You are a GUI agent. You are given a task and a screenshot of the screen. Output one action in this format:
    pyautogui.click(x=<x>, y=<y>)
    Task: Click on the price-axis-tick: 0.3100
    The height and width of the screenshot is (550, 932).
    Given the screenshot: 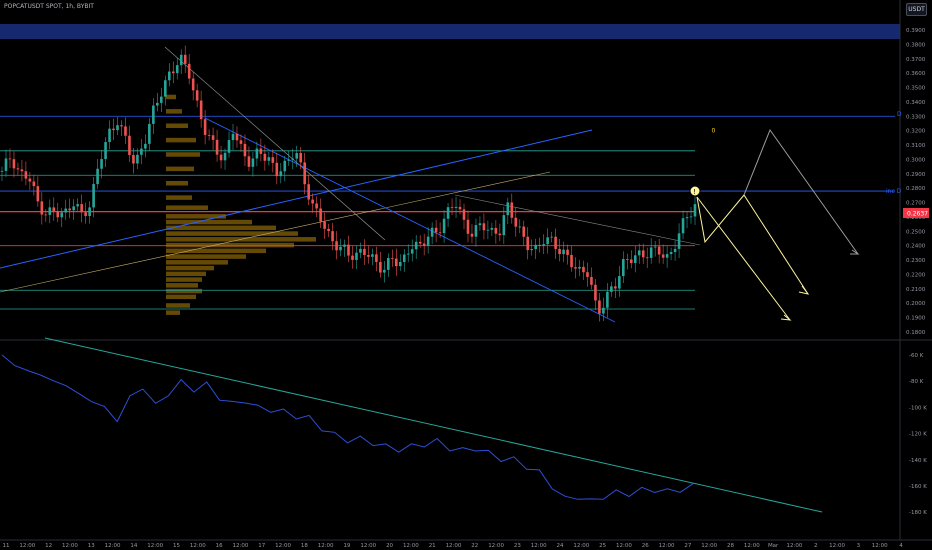 What is the action you would take?
    pyautogui.click(x=916, y=146)
    